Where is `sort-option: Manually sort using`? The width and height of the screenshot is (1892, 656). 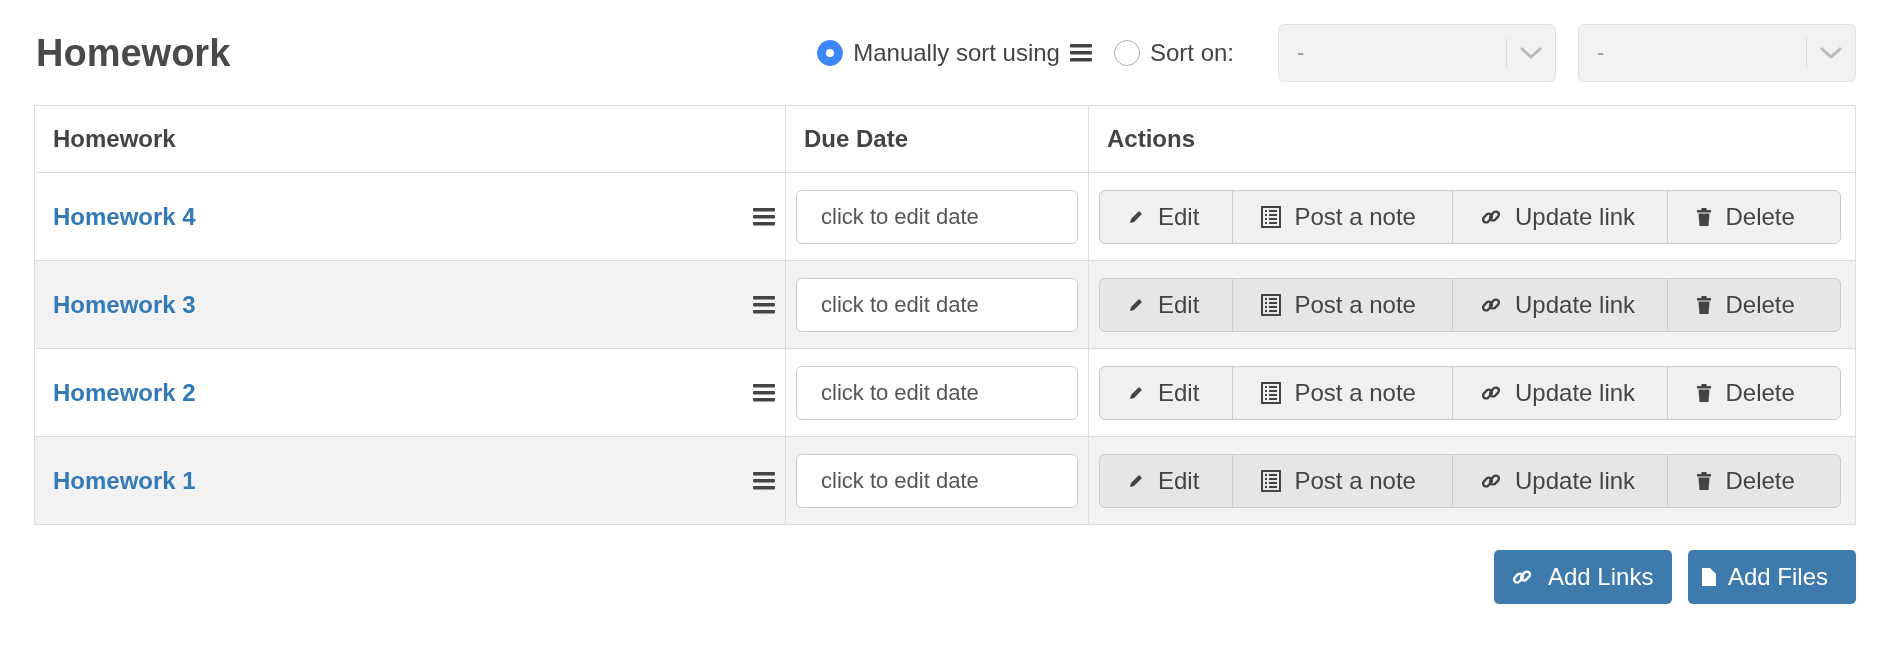 sort-option: Manually sort using is located at coordinates (954, 53).